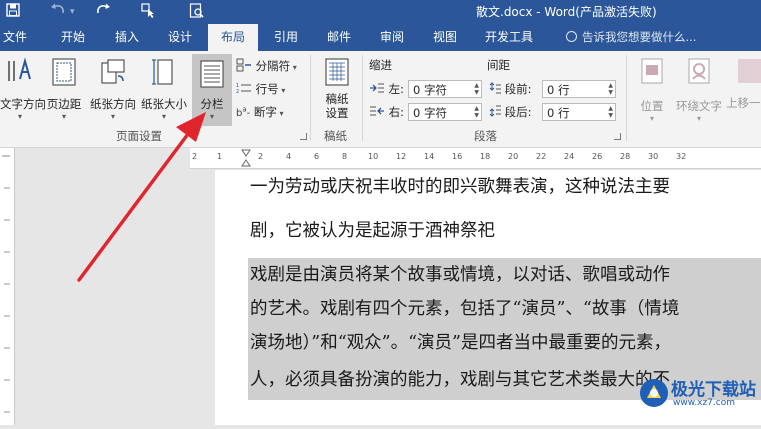 This screenshot has height=429, width=761. I want to click on site-watermark: 极光下载站 www.xz7.com, so click(699, 394).